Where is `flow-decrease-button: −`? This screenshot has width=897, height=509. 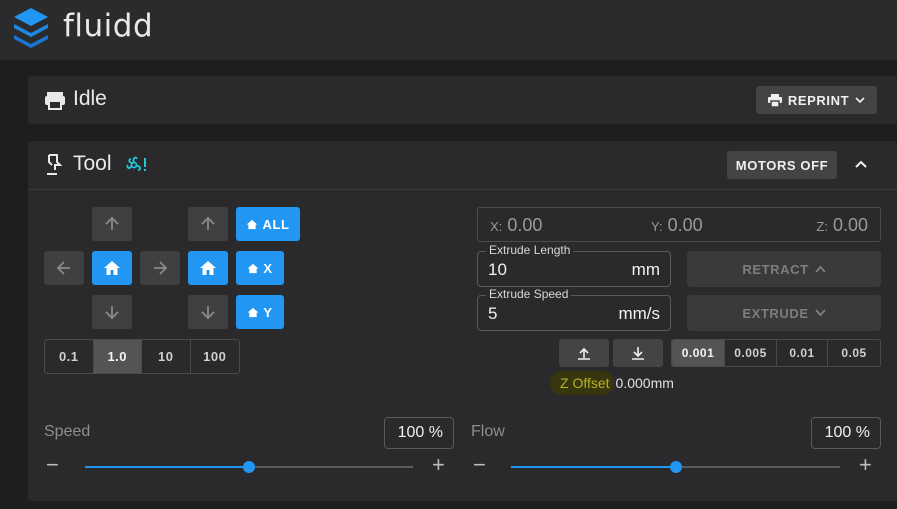
flow-decrease-button: − is located at coordinates (479, 465).